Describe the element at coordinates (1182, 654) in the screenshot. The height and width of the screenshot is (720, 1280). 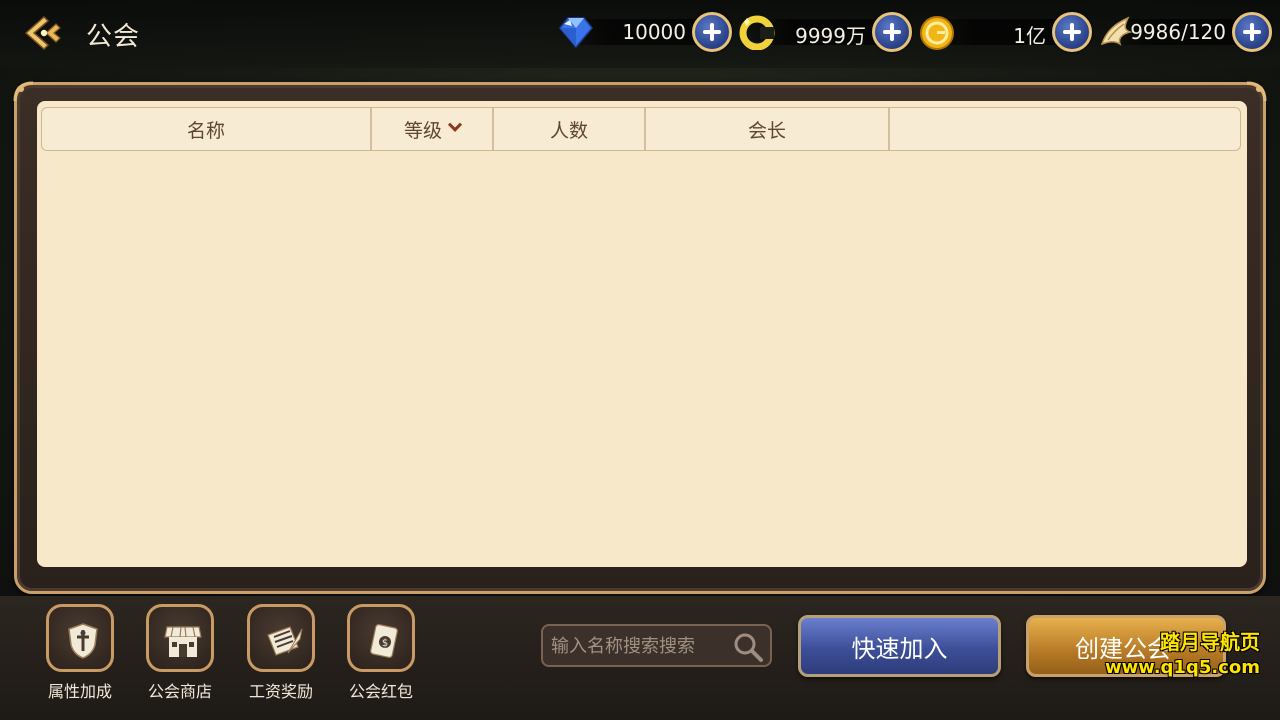
I see `watermark: 踏月导航页 www.q1q5.com` at that location.